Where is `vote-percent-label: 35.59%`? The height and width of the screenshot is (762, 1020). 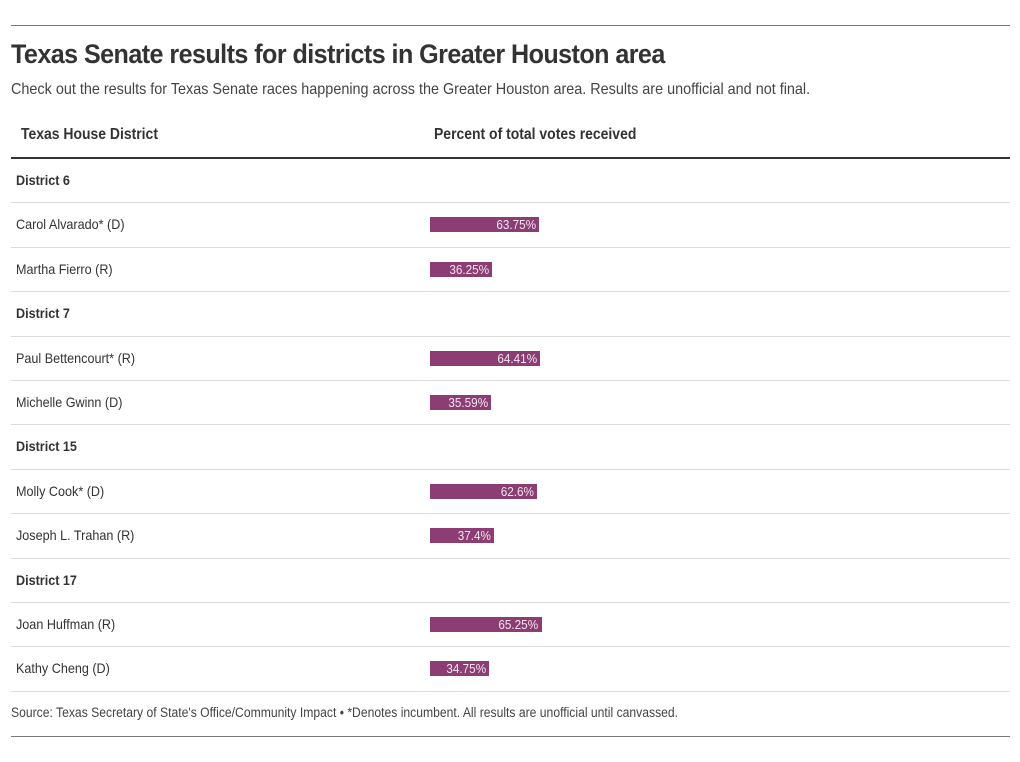 vote-percent-label: 35.59% is located at coordinates (468, 402).